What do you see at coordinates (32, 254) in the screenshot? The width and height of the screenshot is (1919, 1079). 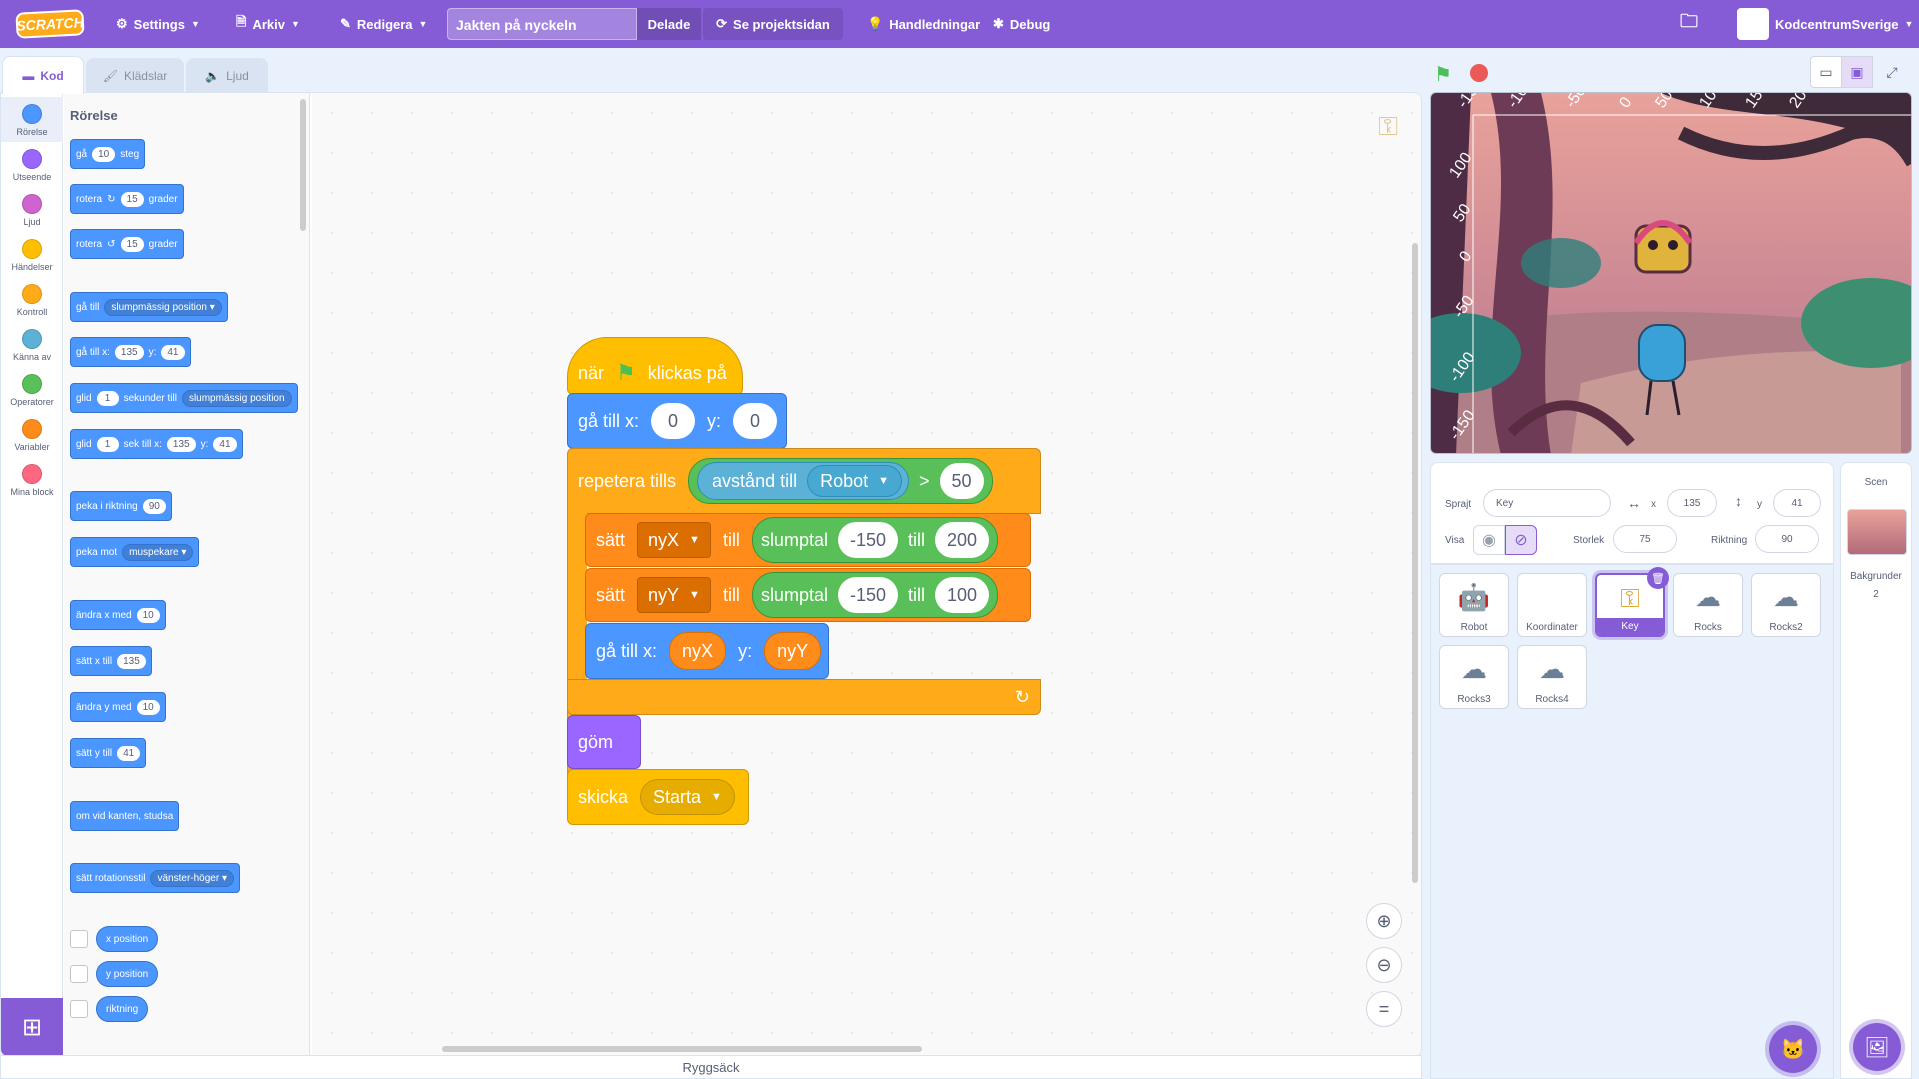 I see `category-events: Händelser` at bounding box center [32, 254].